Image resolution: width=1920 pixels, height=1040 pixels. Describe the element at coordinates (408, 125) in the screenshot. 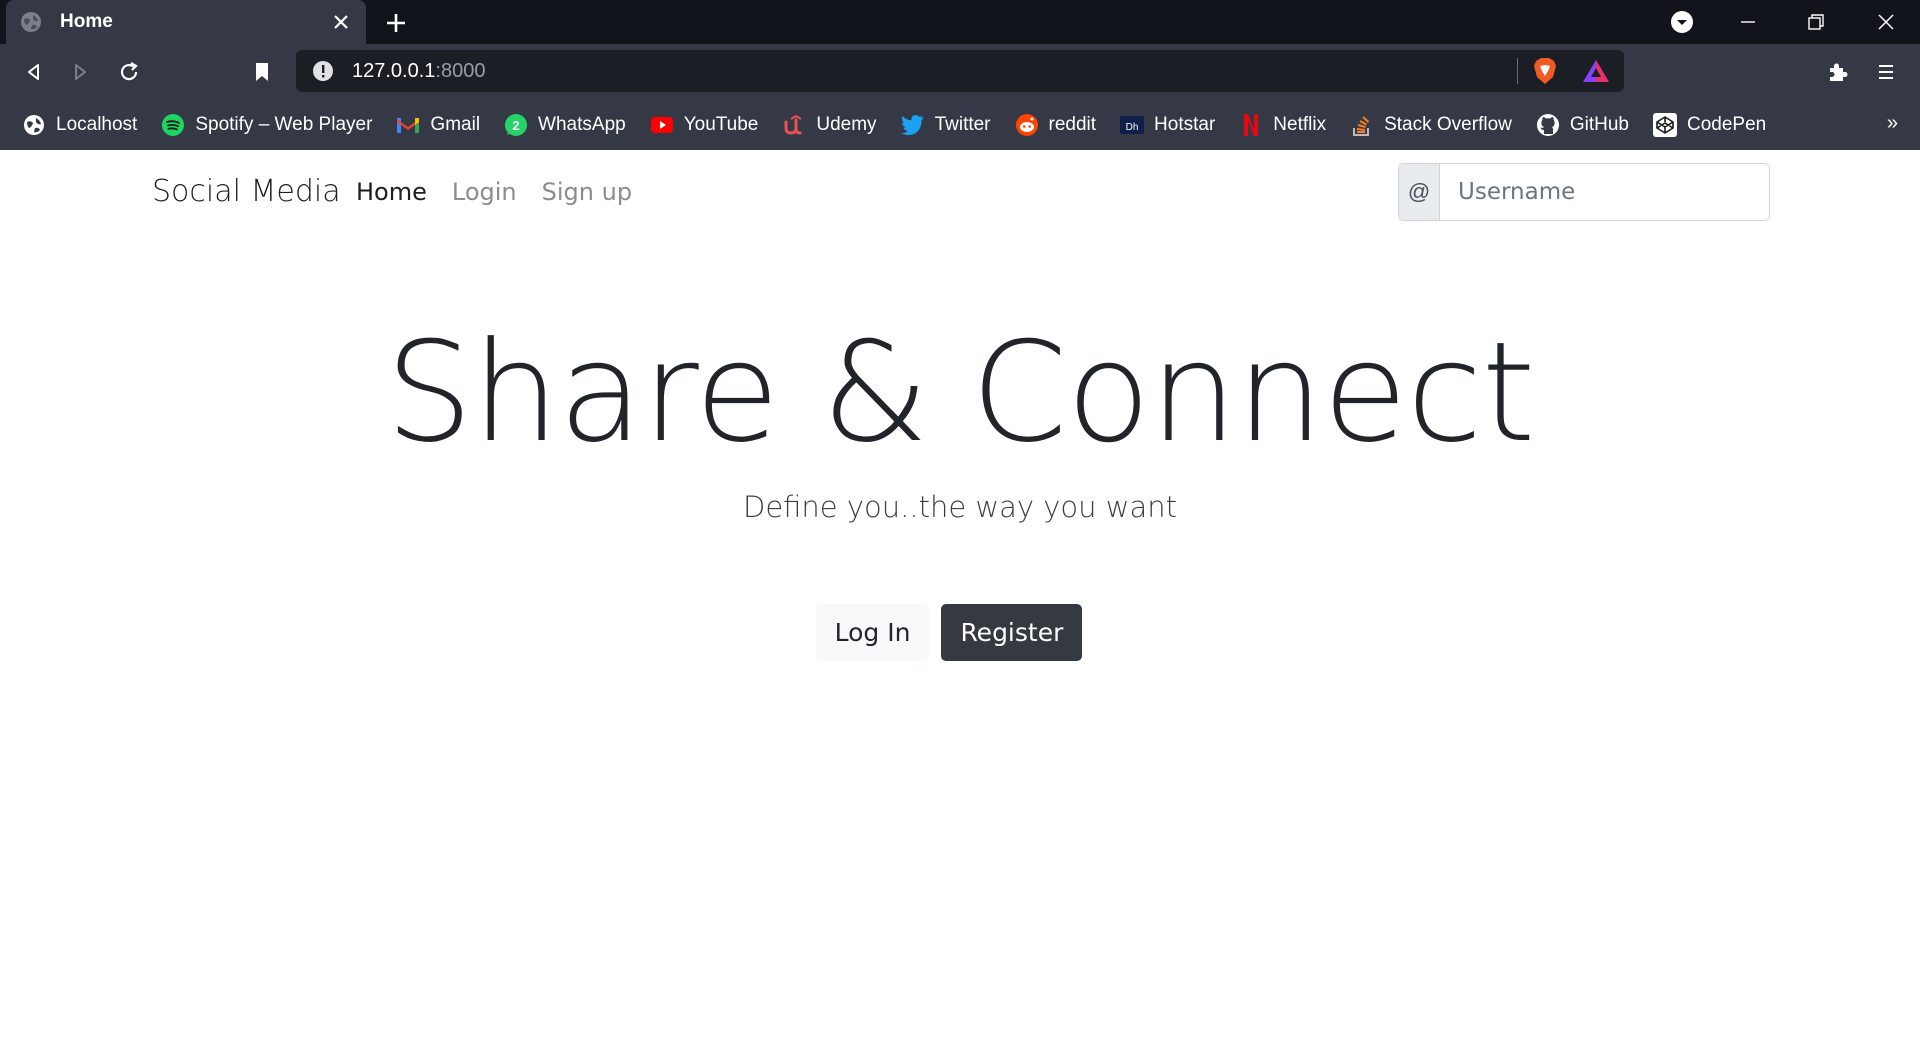

I see `gmail-icon` at that location.